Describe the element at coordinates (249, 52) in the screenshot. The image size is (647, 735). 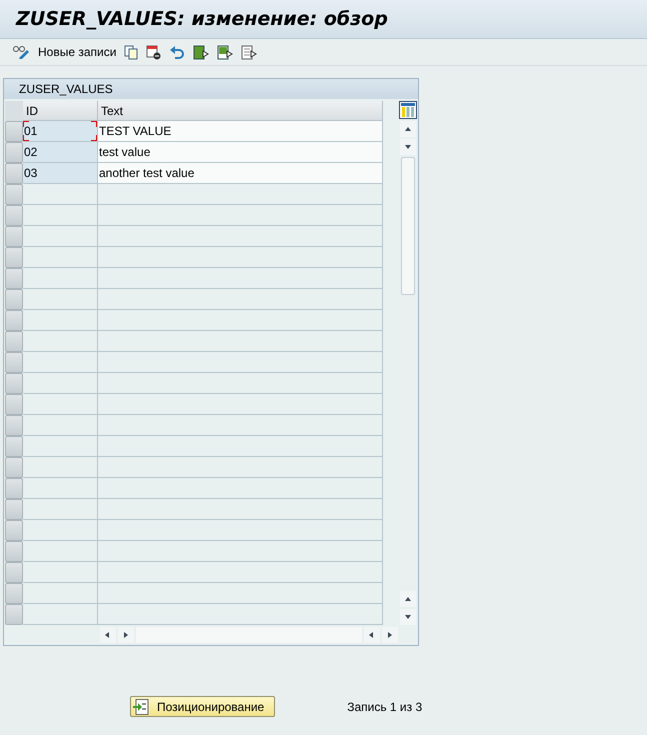
I see `deselect-all-icon` at that location.